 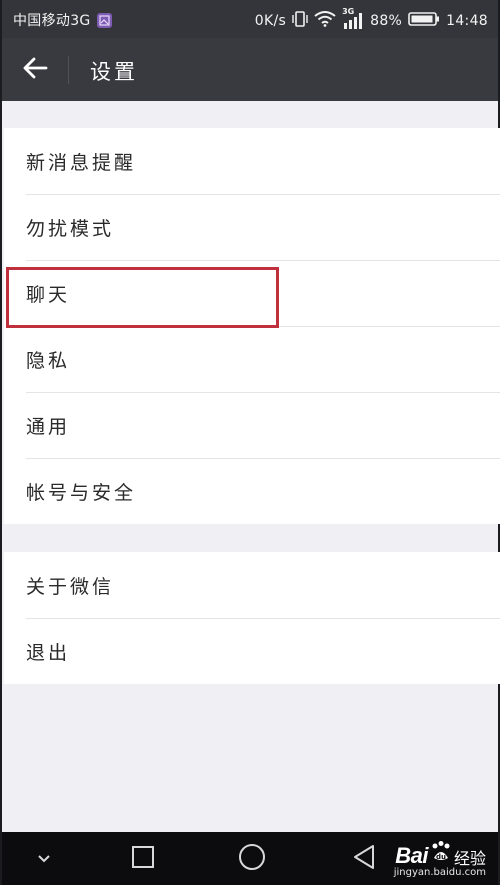 I want to click on settings-item-about-wechat: 关于微信, so click(x=252, y=585).